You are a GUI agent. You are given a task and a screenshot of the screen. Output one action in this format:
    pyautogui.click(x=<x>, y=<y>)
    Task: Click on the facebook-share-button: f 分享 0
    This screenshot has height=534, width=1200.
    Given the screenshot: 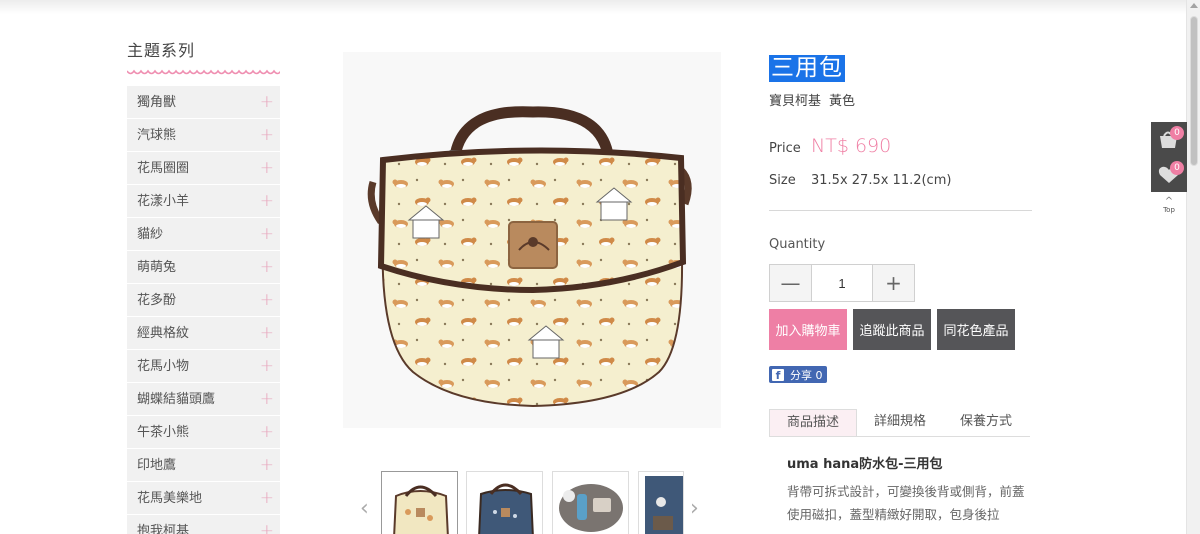 What is the action you would take?
    pyautogui.click(x=798, y=374)
    